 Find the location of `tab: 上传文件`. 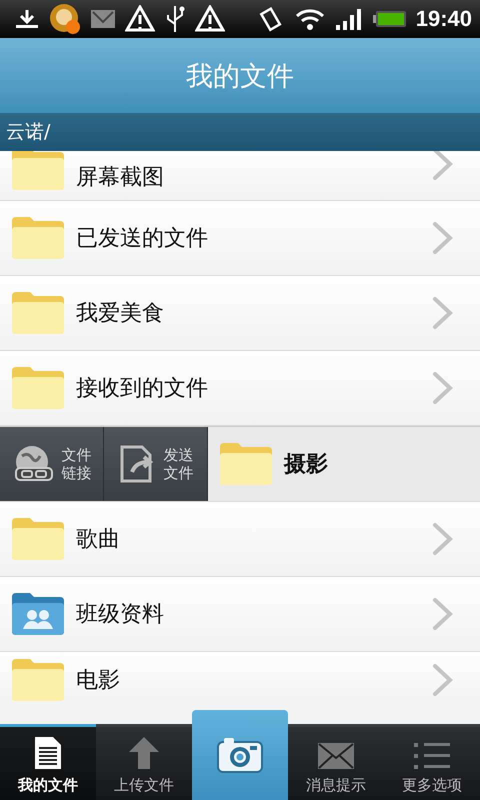

tab: 上传文件 is located at coordinates (144, 762).